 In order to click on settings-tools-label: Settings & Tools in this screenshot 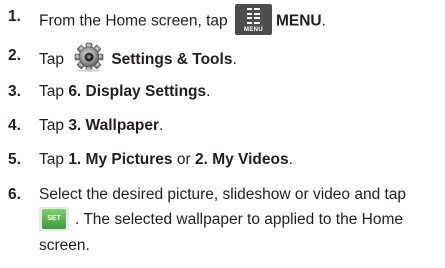, I will do `click(172, 60)`.